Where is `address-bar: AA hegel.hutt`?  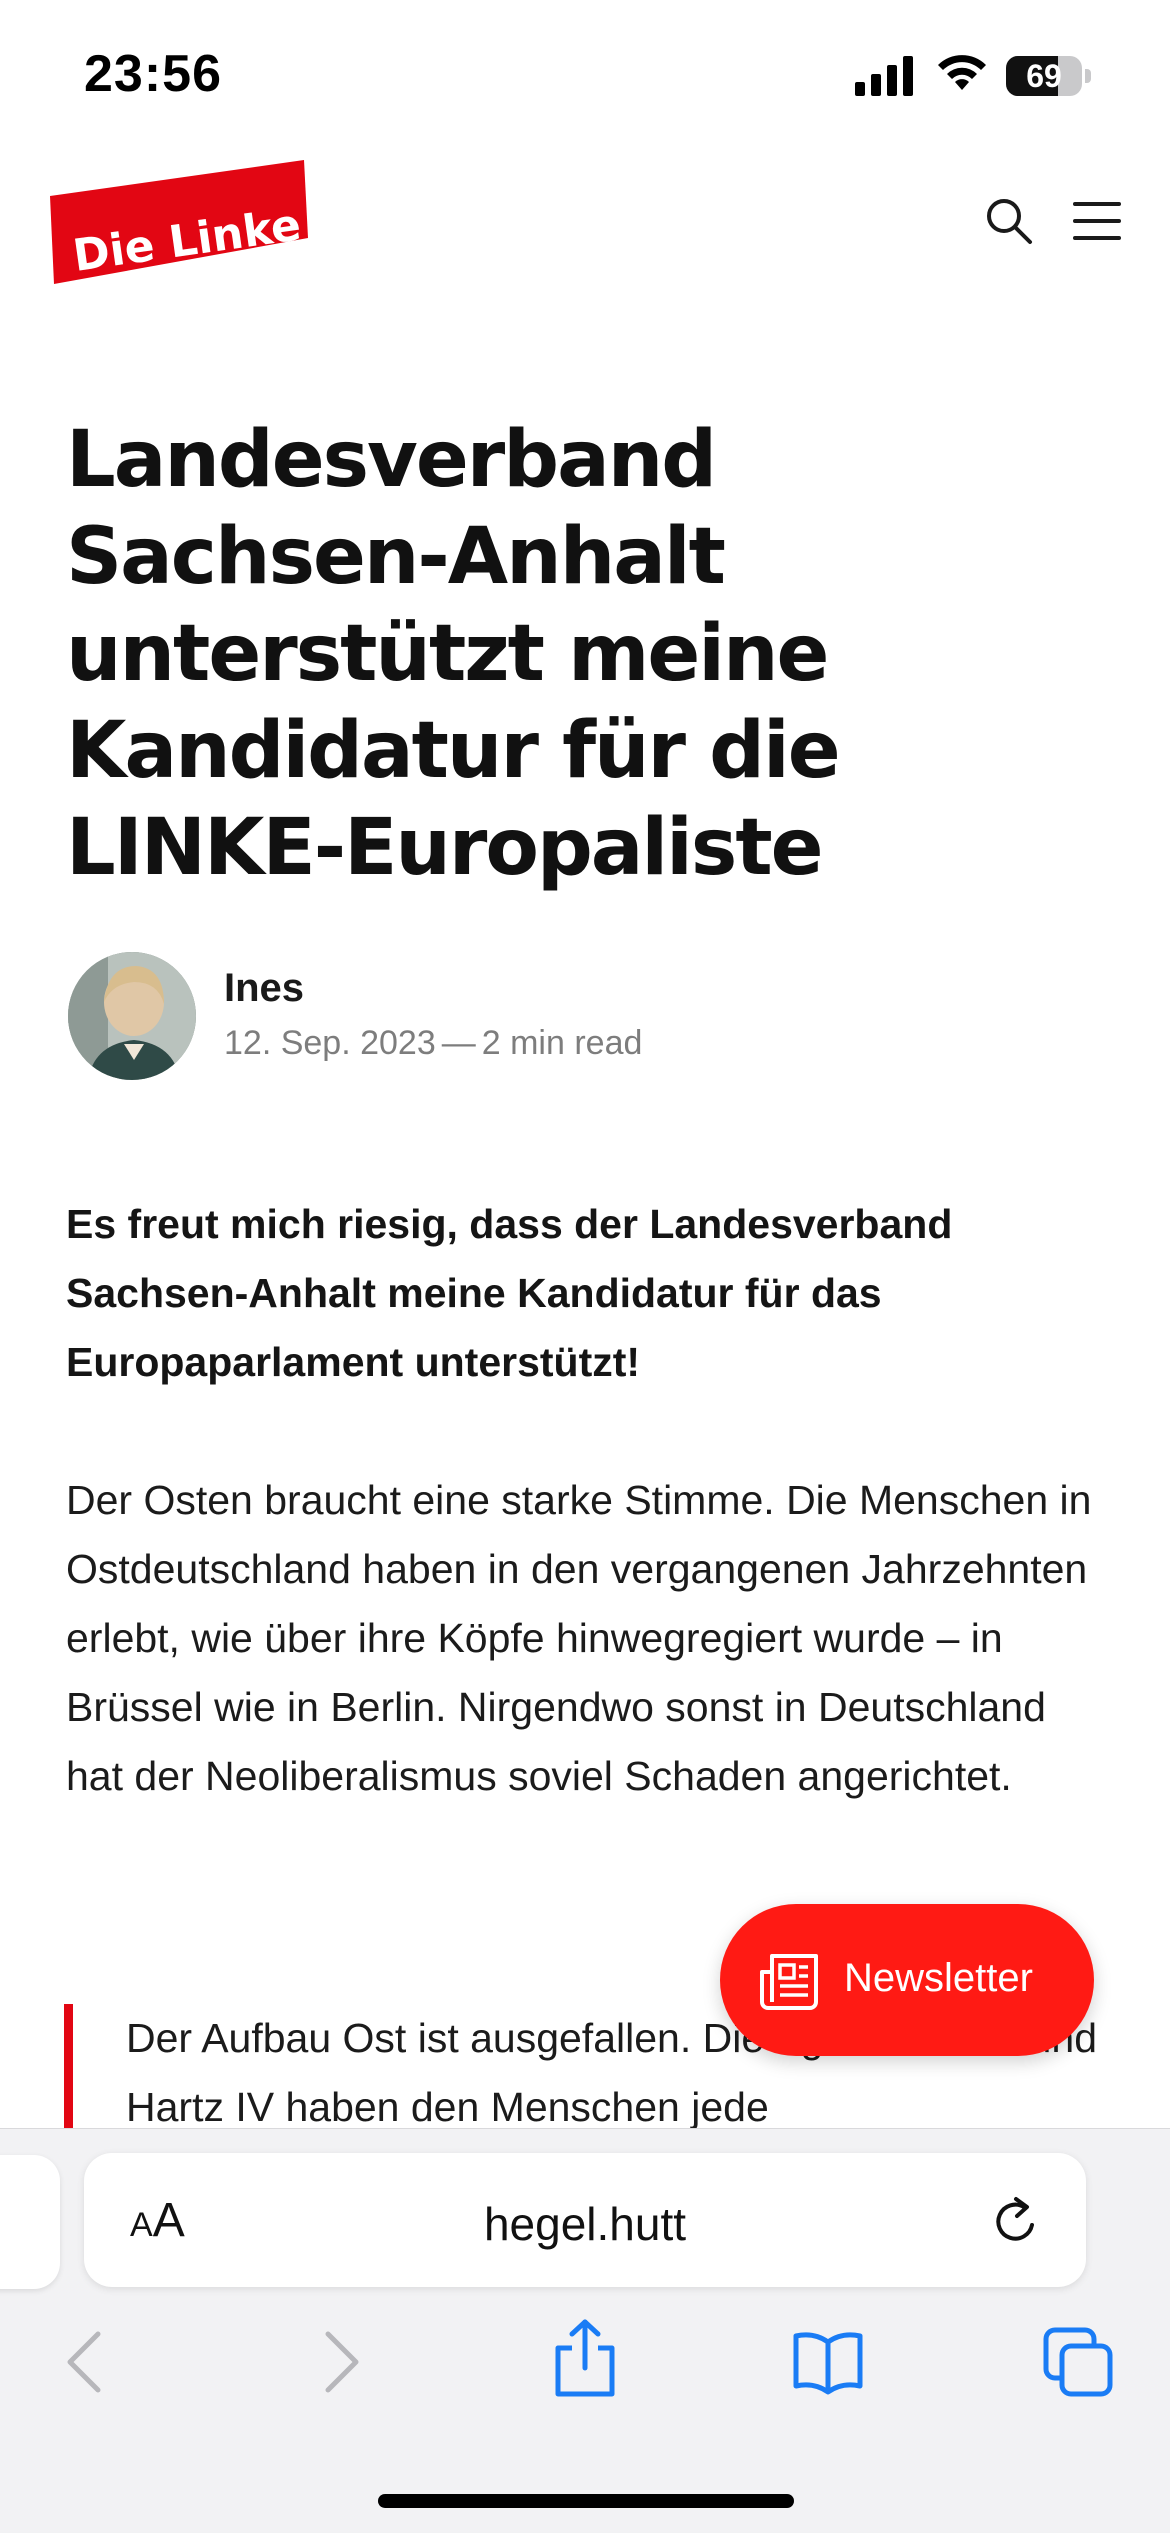 address-bar: AA hegel.hutt is located at coordinates (585, 2220).